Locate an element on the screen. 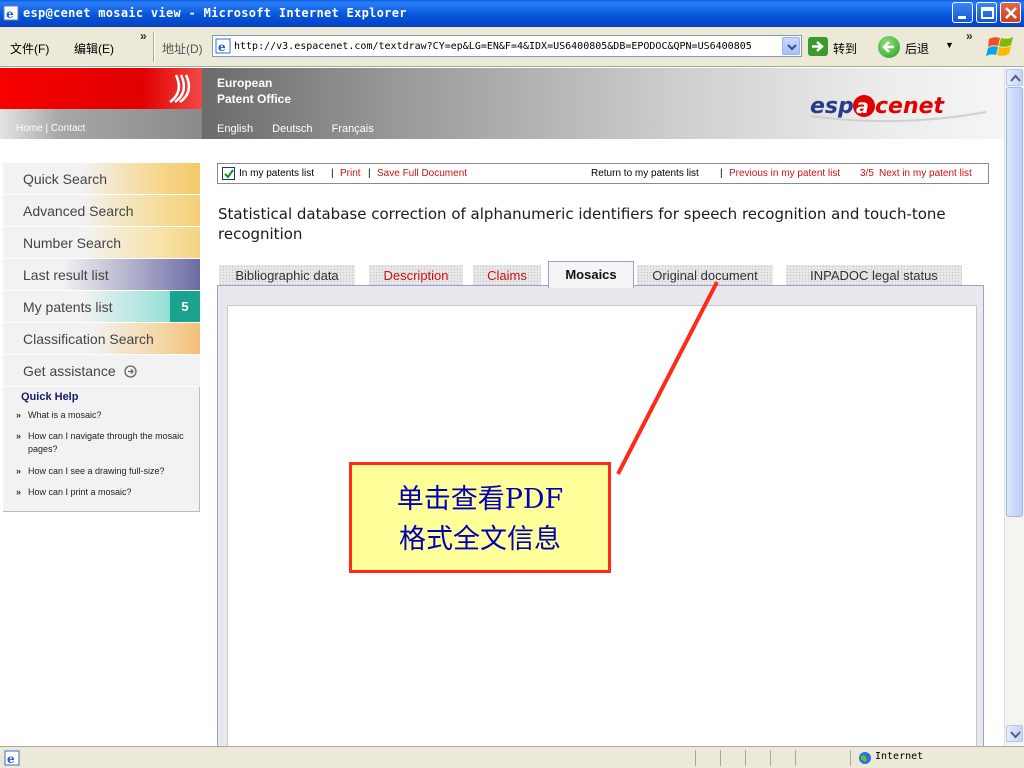  language-links: English Deutsch Français is located at coordinates (303, 129).